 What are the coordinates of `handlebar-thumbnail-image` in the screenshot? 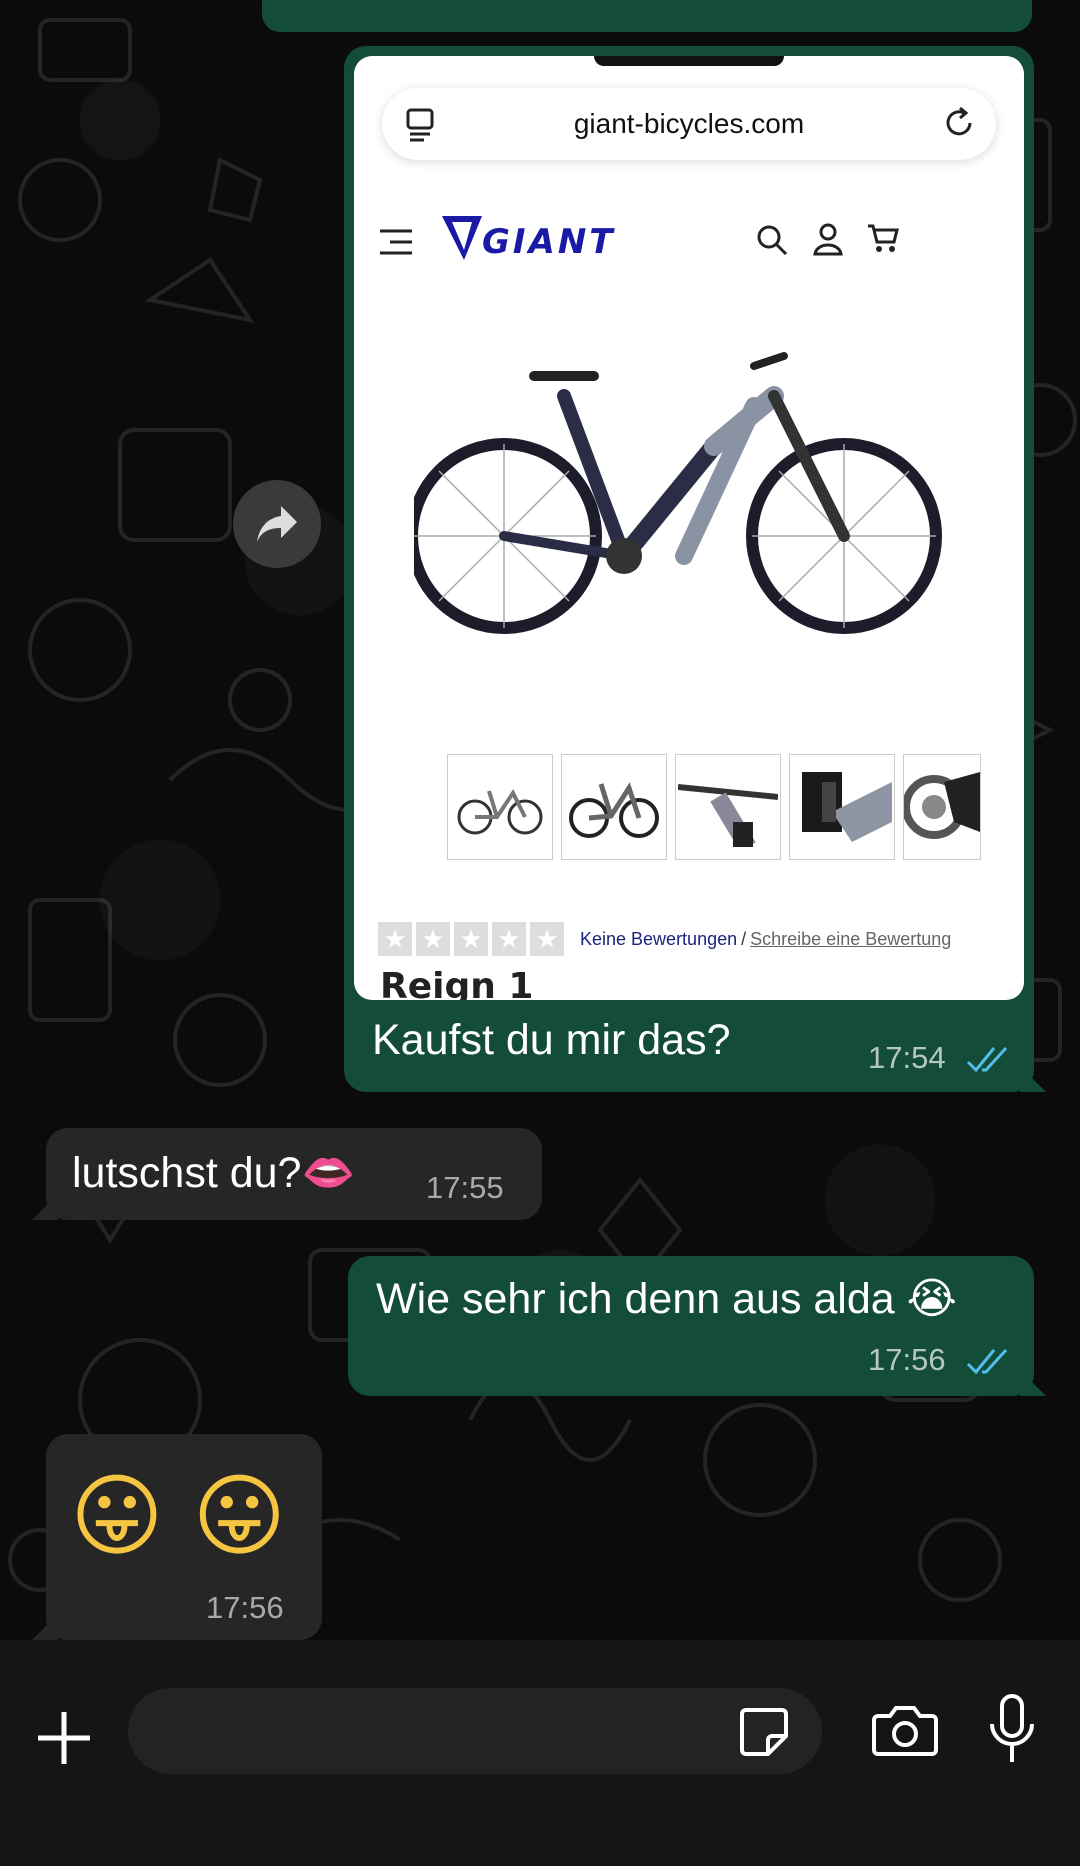 It's located at (728, 815).